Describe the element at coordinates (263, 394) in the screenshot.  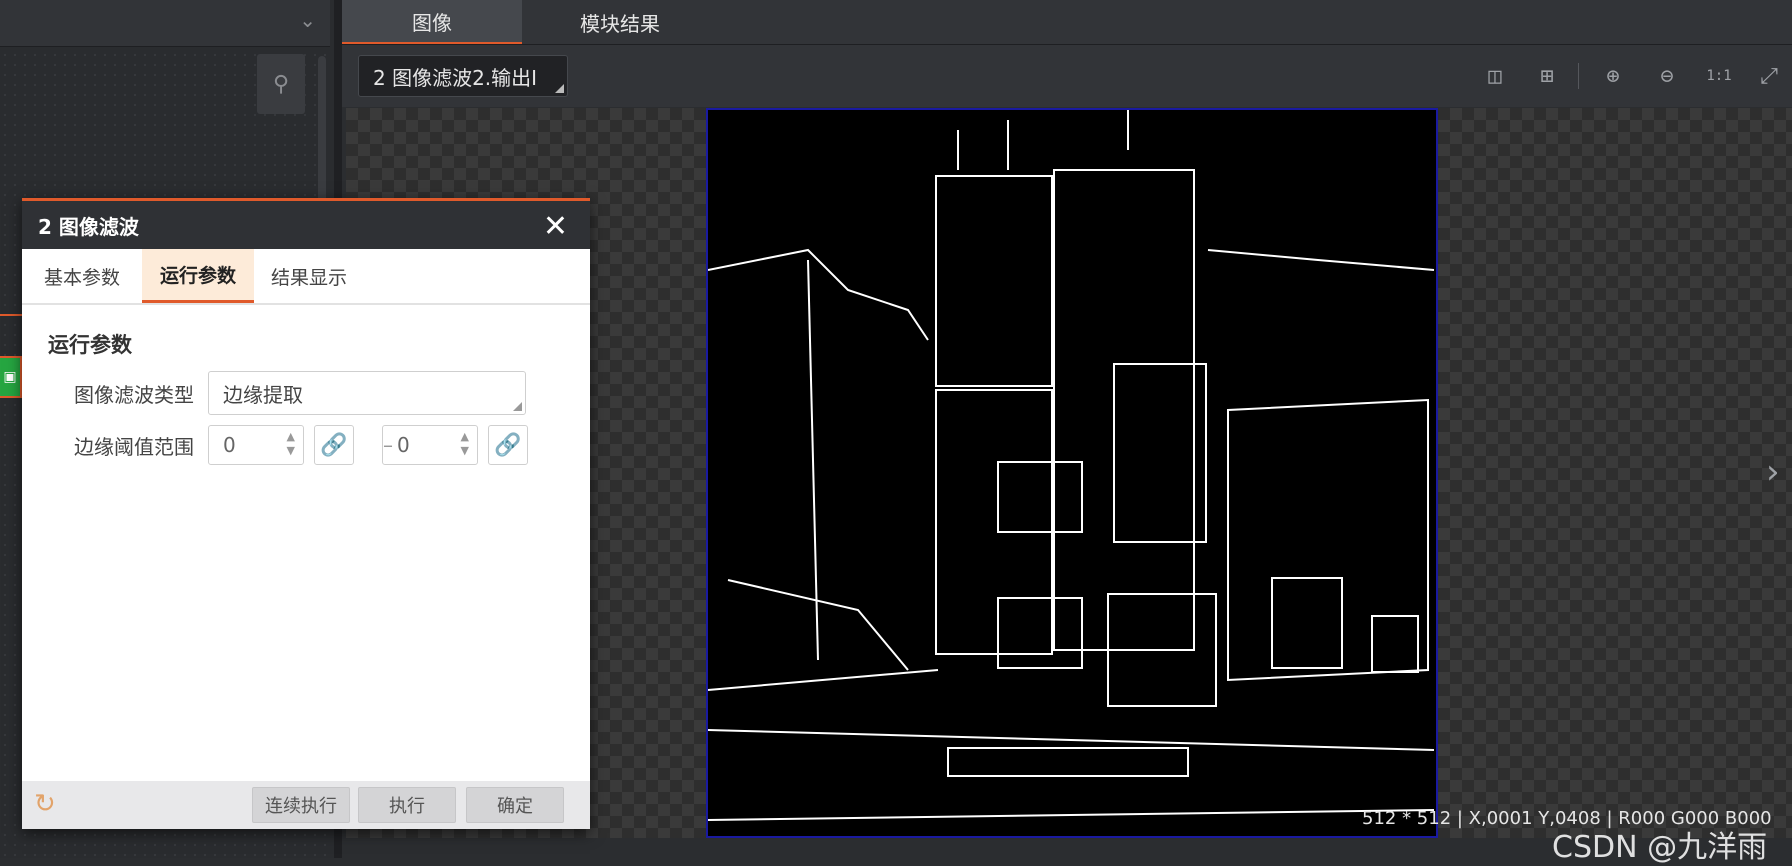
I see `filter-type-value: 边缘提取` at that location.